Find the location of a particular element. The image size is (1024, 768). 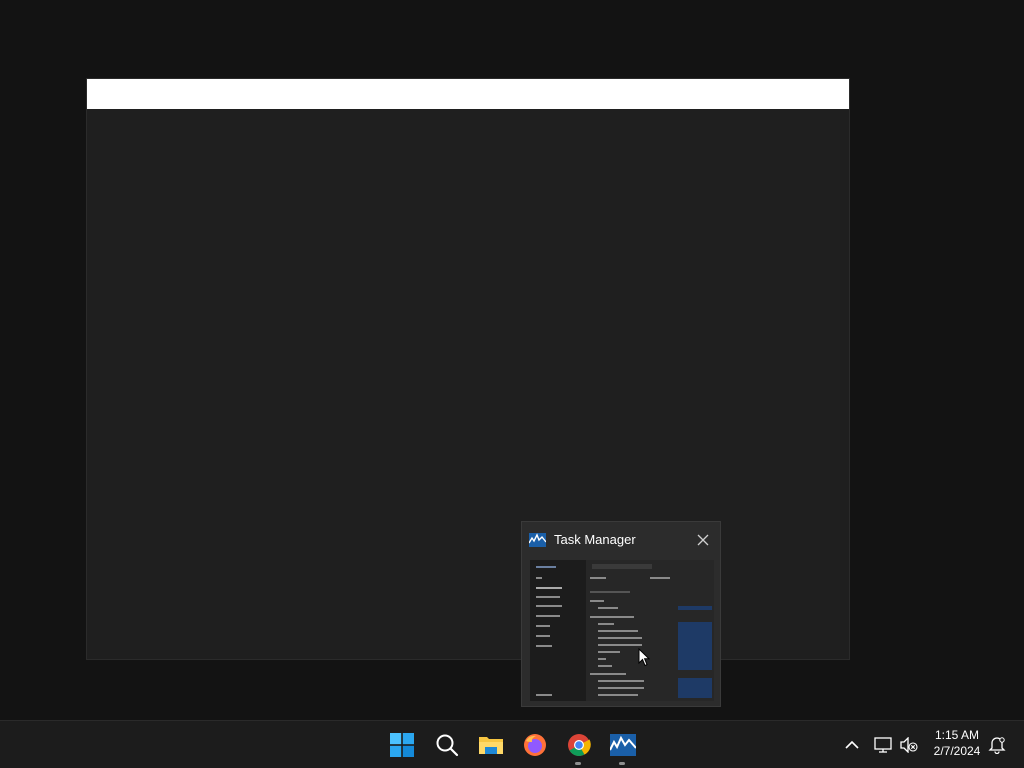

volume-muted-icon is located at coordinates (909, 745).